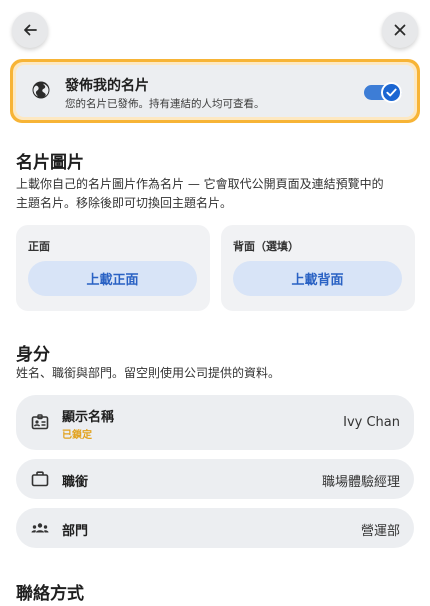  What do you see at coordinates (360, 482) in the screenshot?
I see `job-title-value: 職場體驗經理` at bounding box center [360, 482].